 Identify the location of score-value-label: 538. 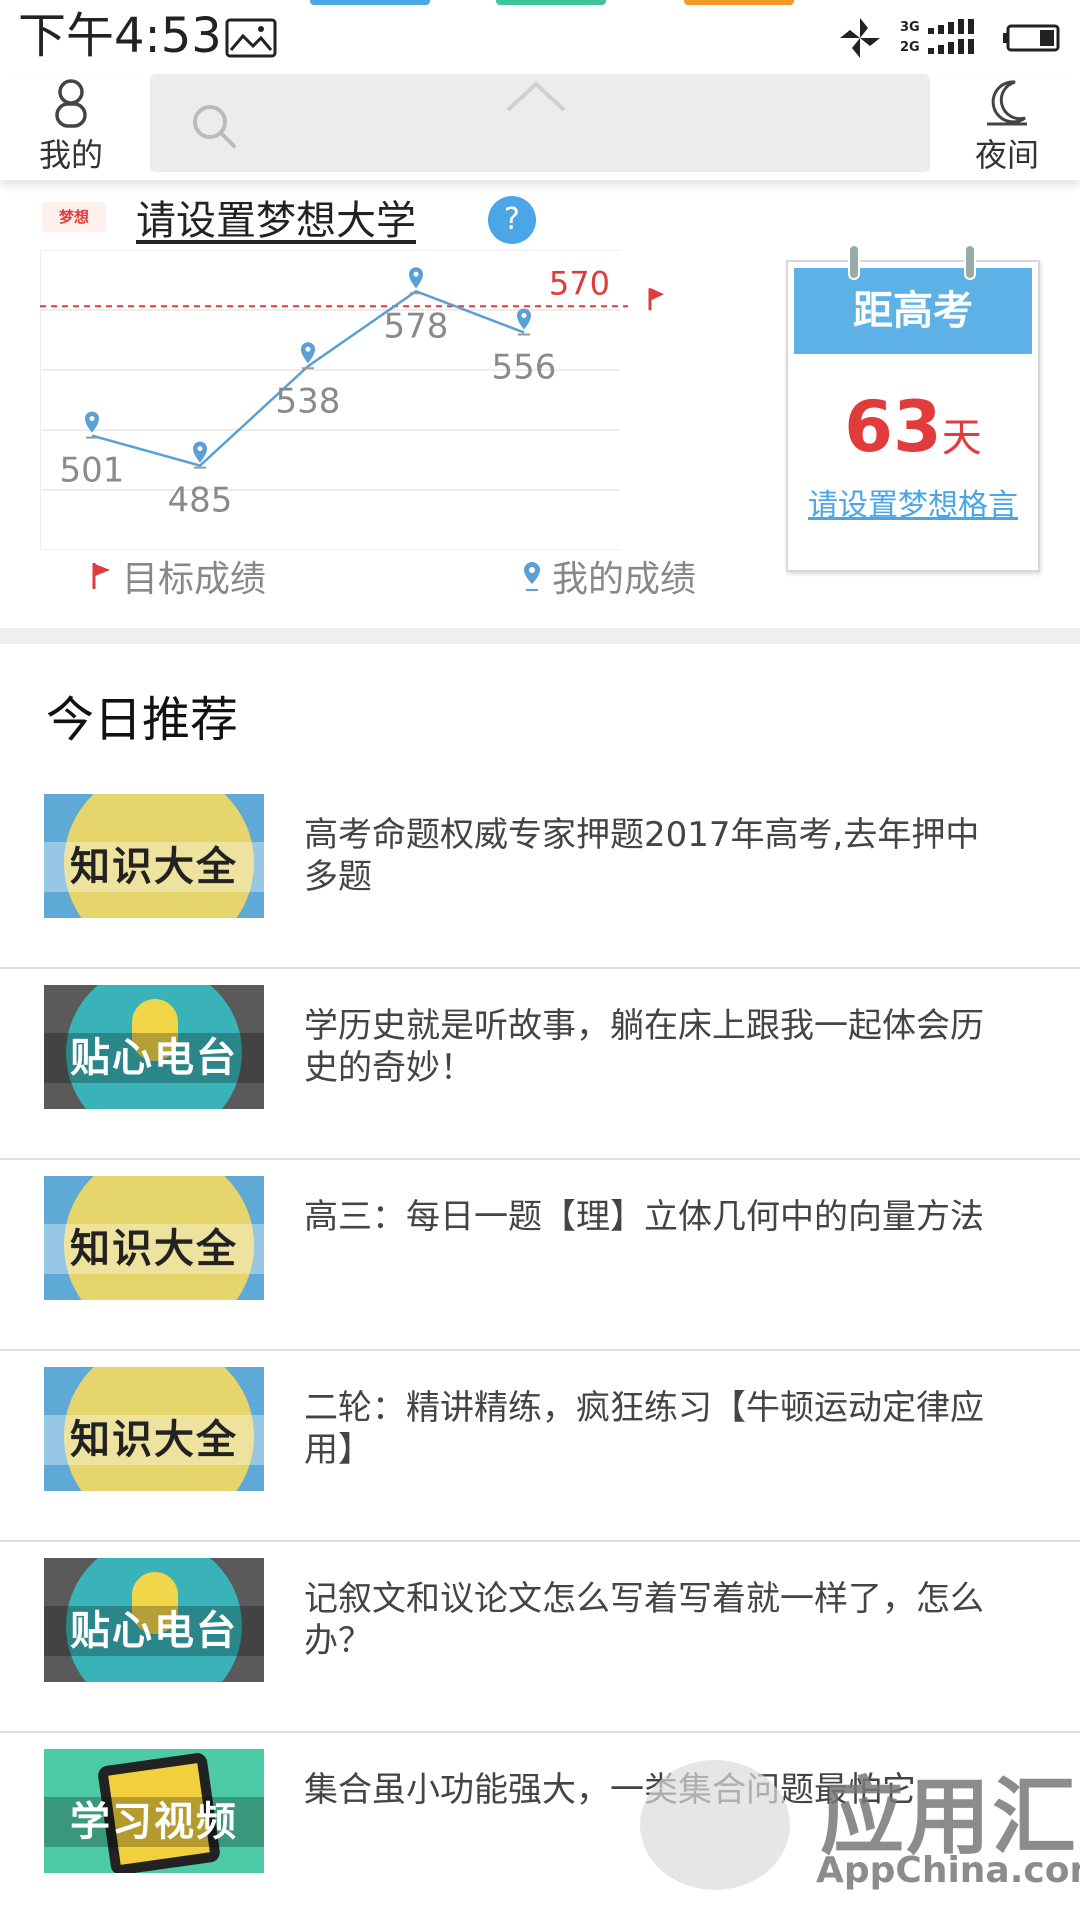
(308, 401).